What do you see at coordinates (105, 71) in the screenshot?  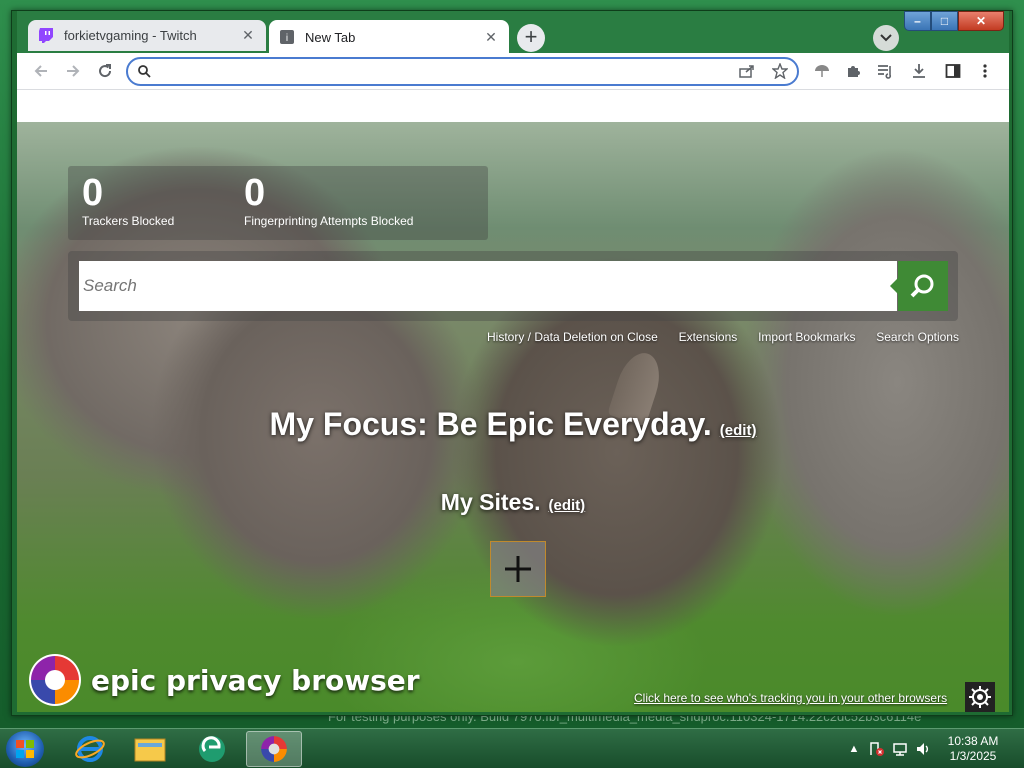 I see `reload-icon` at bounding box center [105, 71].